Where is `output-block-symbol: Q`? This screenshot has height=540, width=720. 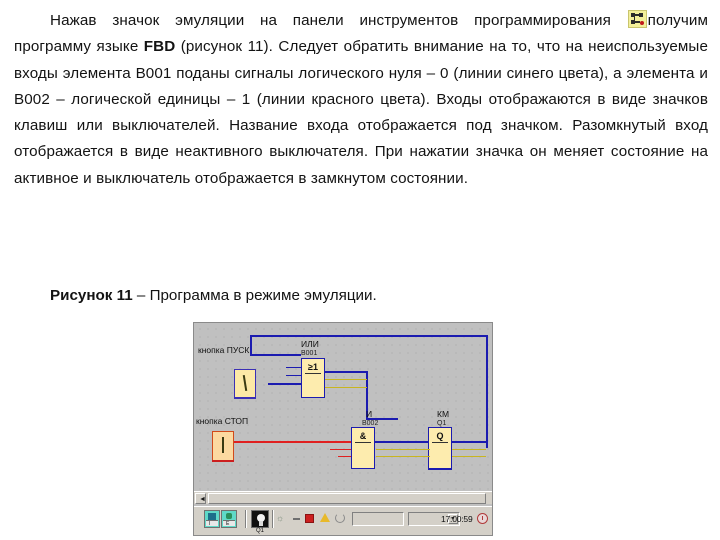
output-block-symbol: Q is located at coordinates (440, 436).